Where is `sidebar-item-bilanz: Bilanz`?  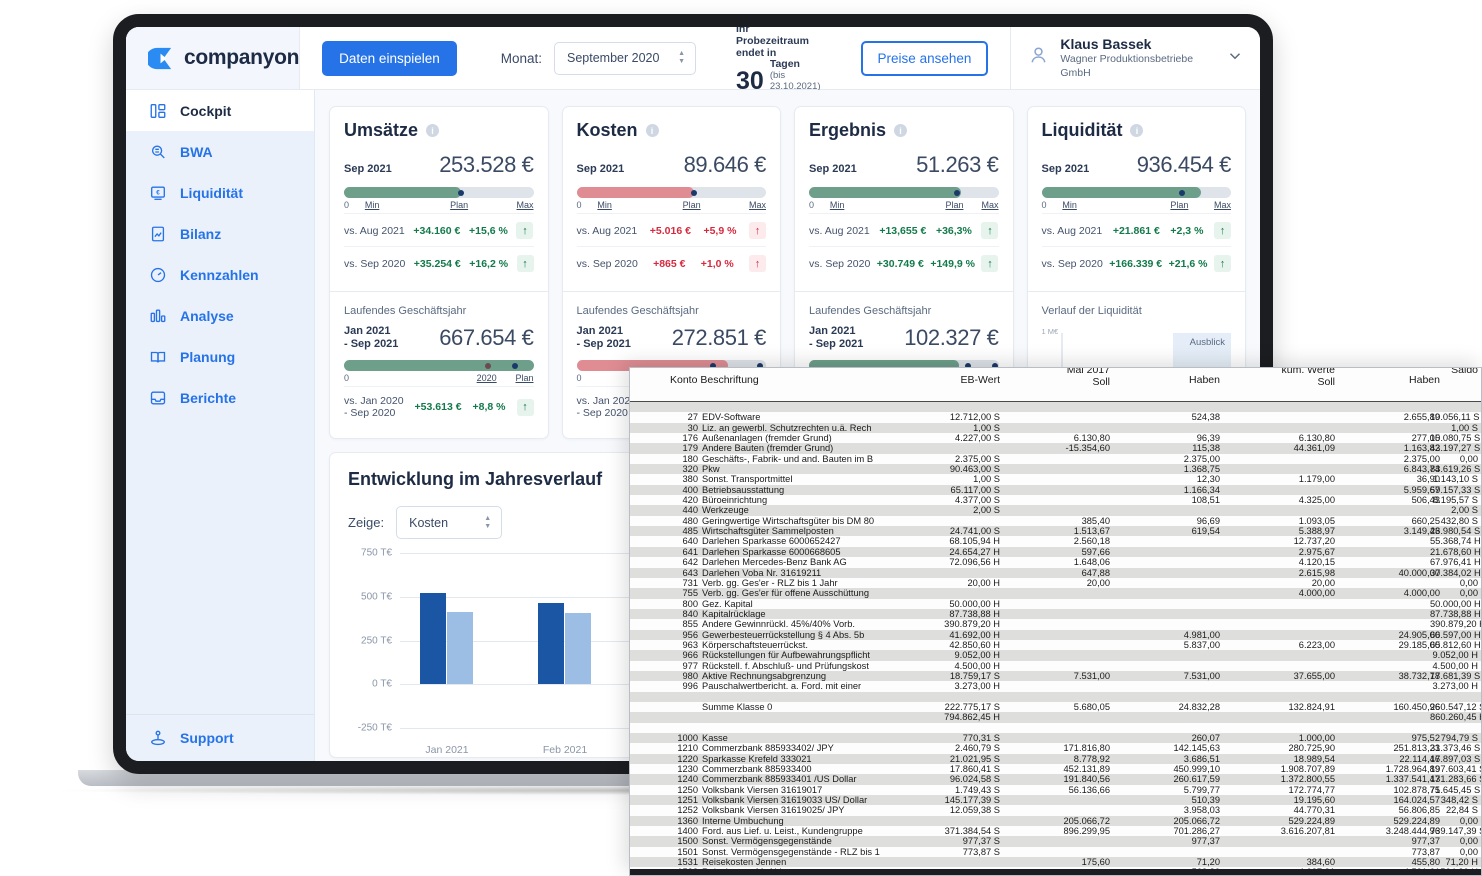 sidebar-item-bilanz: Bilanz is located at coordinates (220, 233).